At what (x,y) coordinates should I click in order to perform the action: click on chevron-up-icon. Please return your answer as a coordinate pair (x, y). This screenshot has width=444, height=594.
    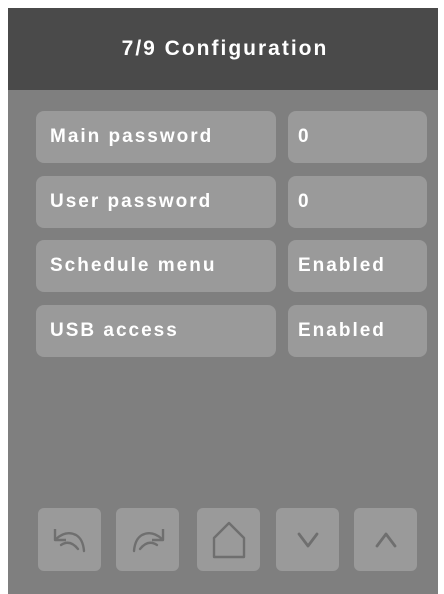
    Looking at the image, I should click on (385, 539).